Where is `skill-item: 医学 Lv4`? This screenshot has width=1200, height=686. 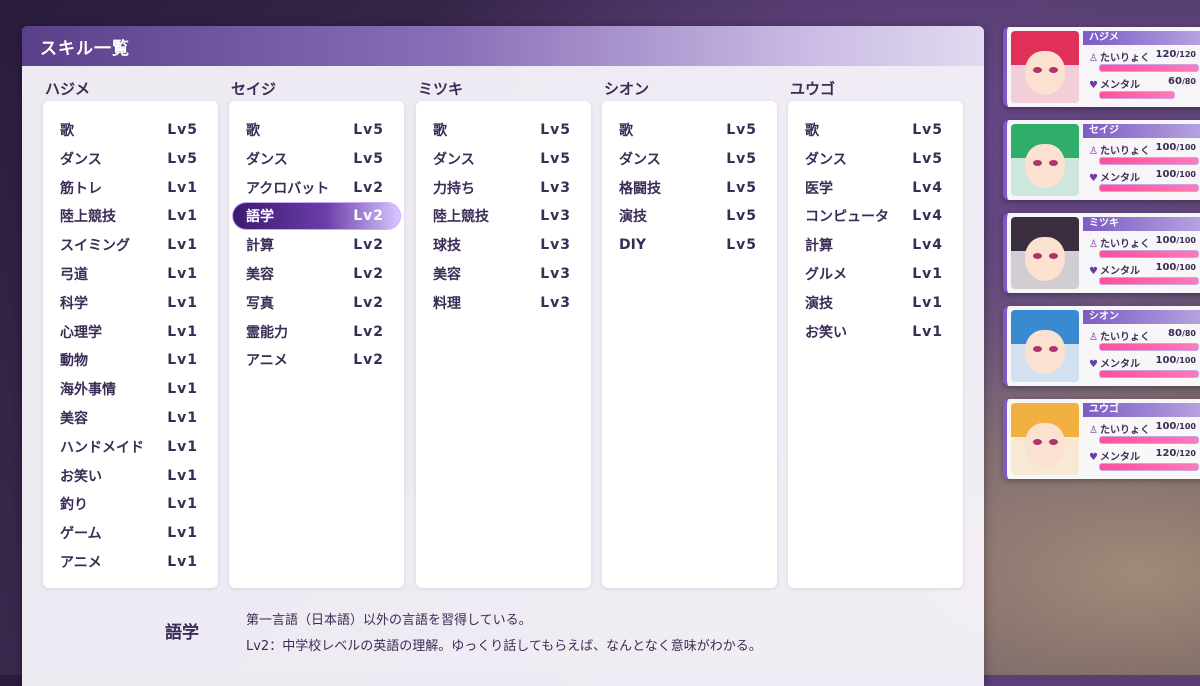 skill-item: 医学 Lv4 is located at coordinates (875, 188).